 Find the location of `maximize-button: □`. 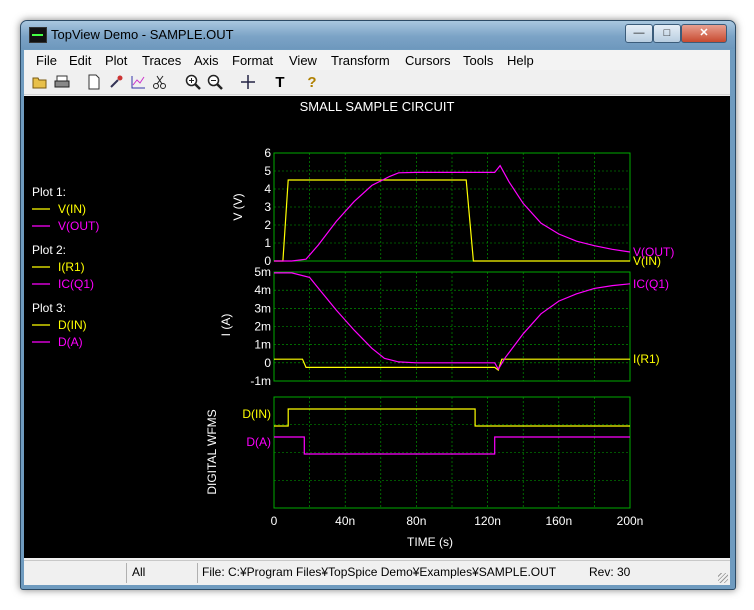

maximize-button: □ is located at coordinates (667, 33).